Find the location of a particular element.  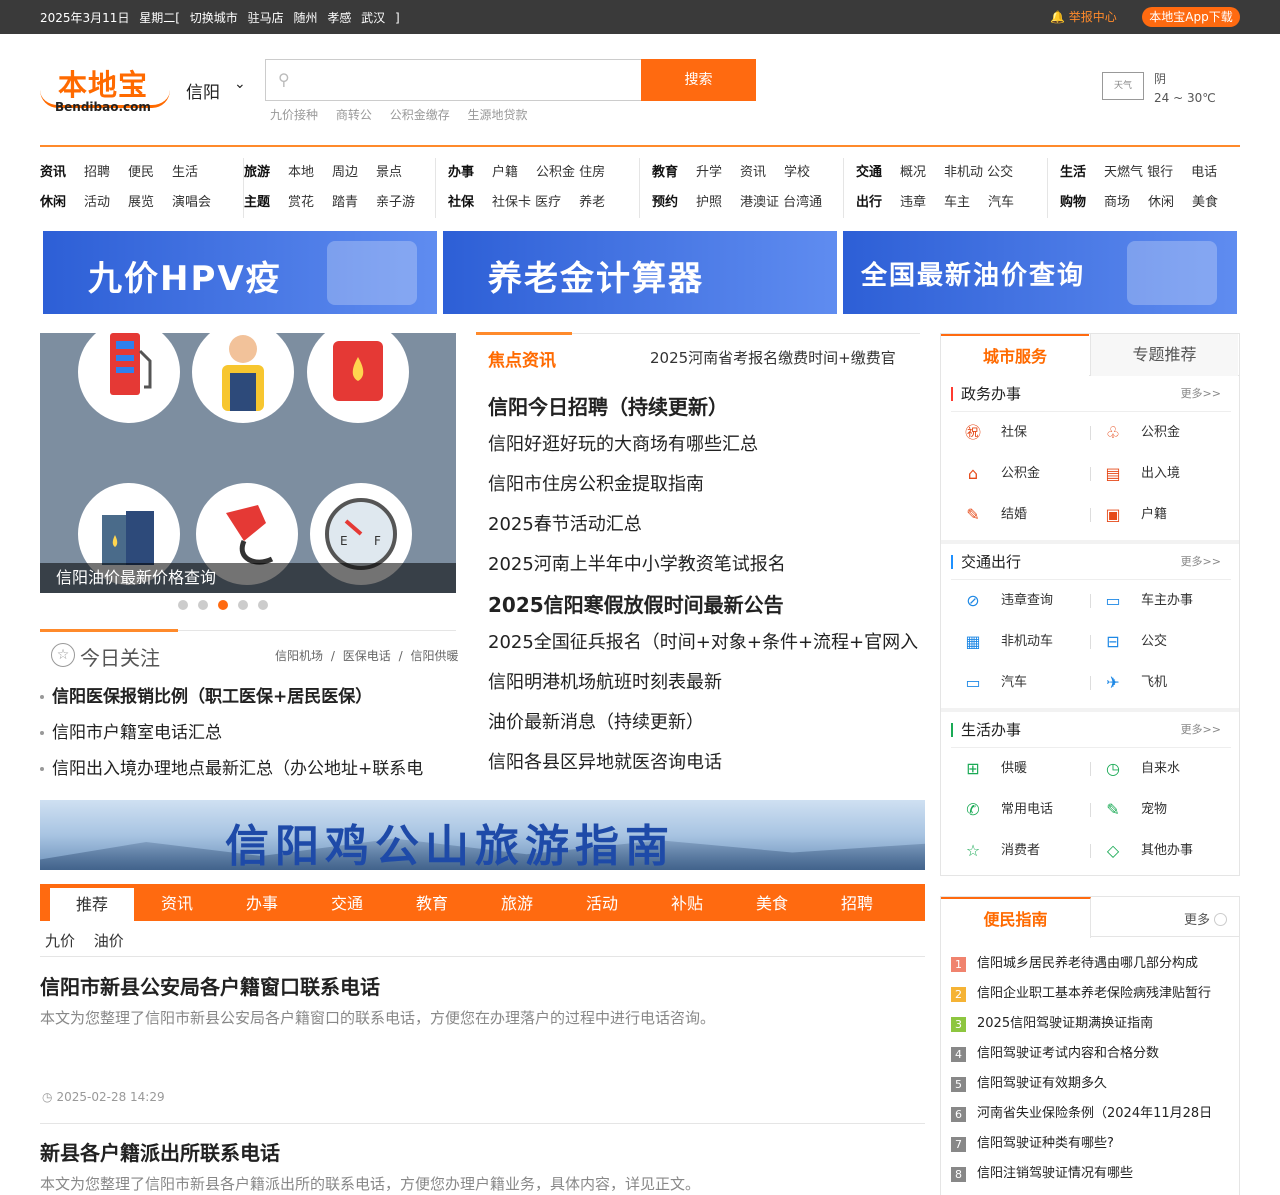

service-violation: ⊘ 违章查询 is located at coordinates (1021, 600).